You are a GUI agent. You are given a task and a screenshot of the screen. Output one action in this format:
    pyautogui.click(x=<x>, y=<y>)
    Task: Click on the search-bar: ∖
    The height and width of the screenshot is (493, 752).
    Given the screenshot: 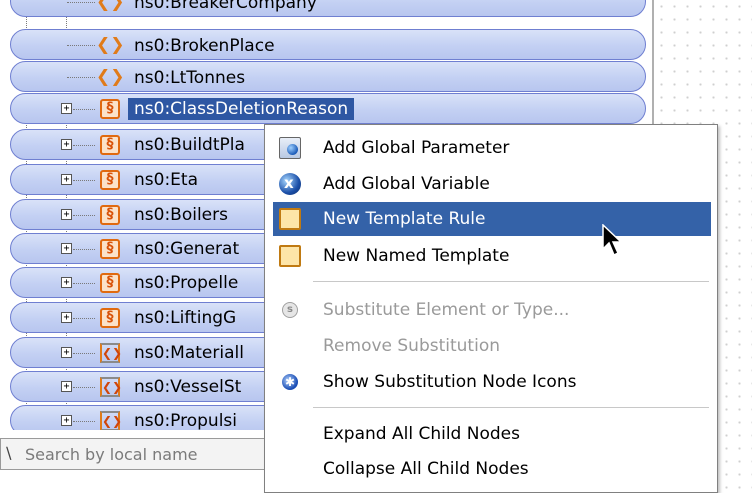 What is the action you would take?
    pyautogui.click(x=138, y=454)
    